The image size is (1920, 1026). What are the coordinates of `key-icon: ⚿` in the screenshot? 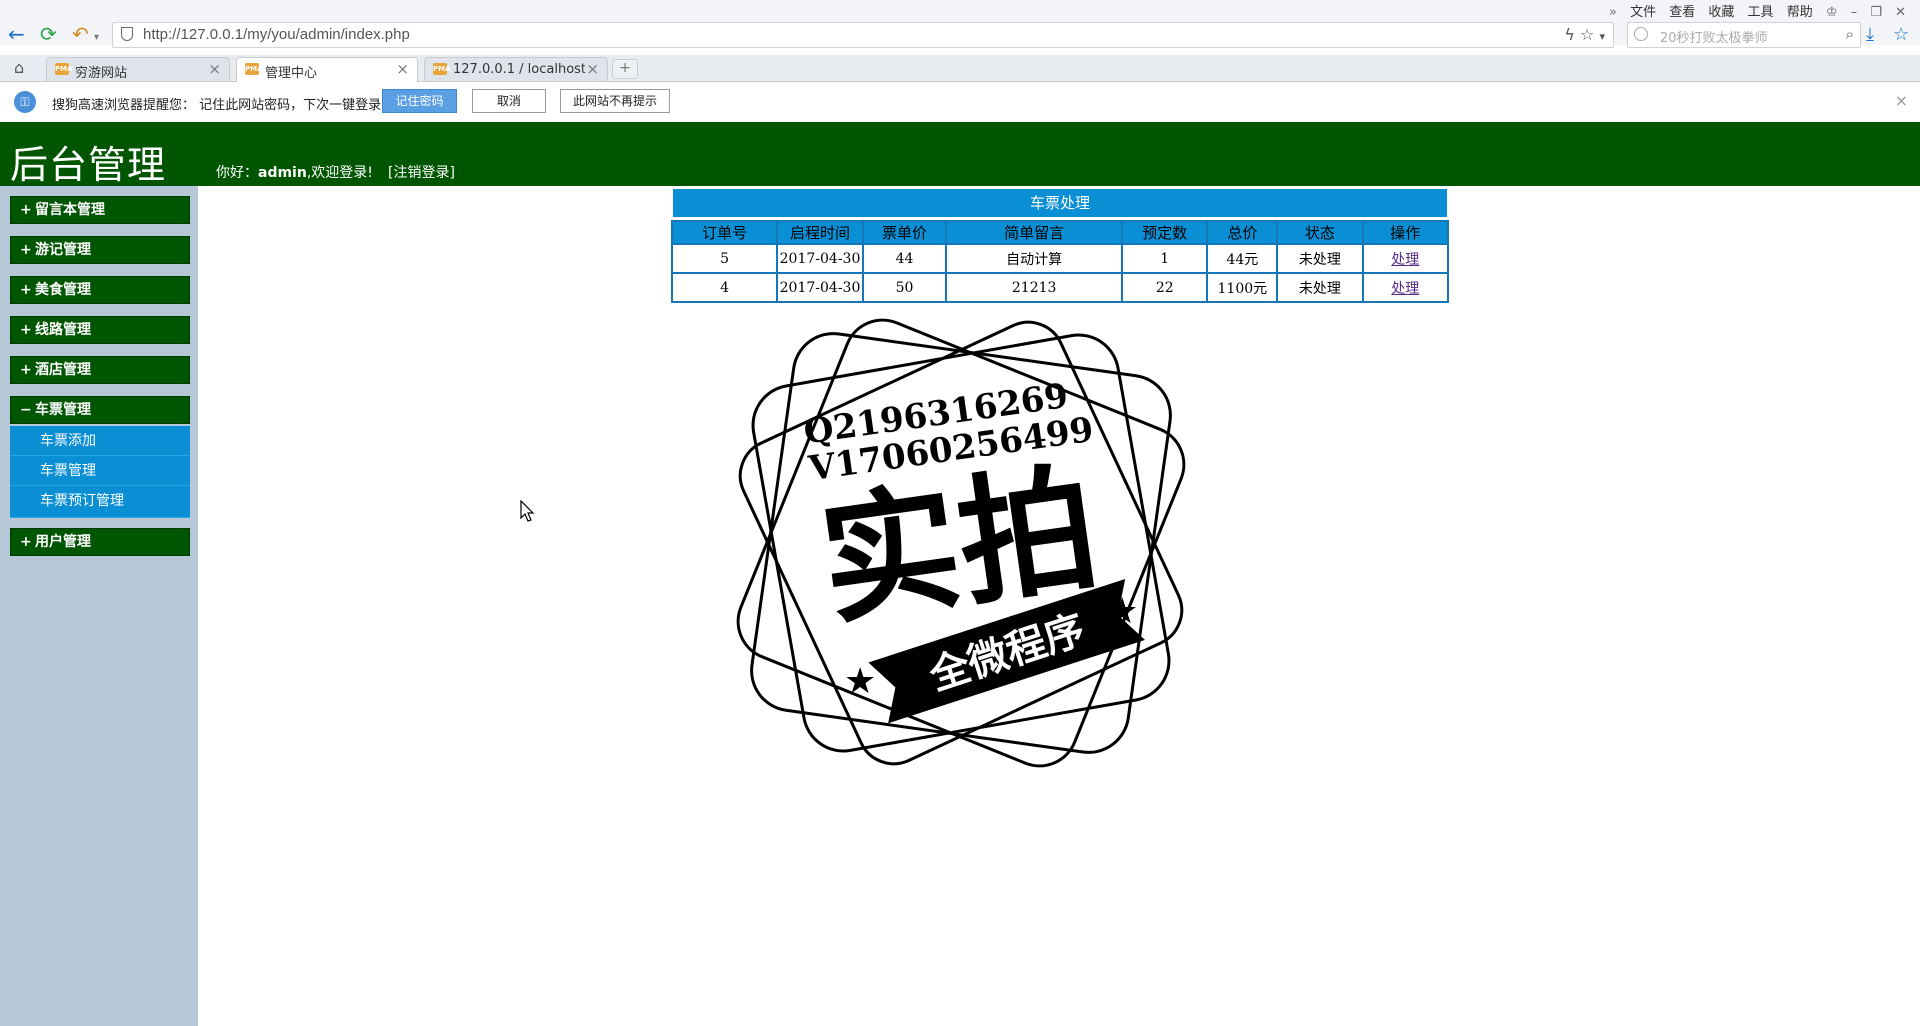 It's located at (25, 102).